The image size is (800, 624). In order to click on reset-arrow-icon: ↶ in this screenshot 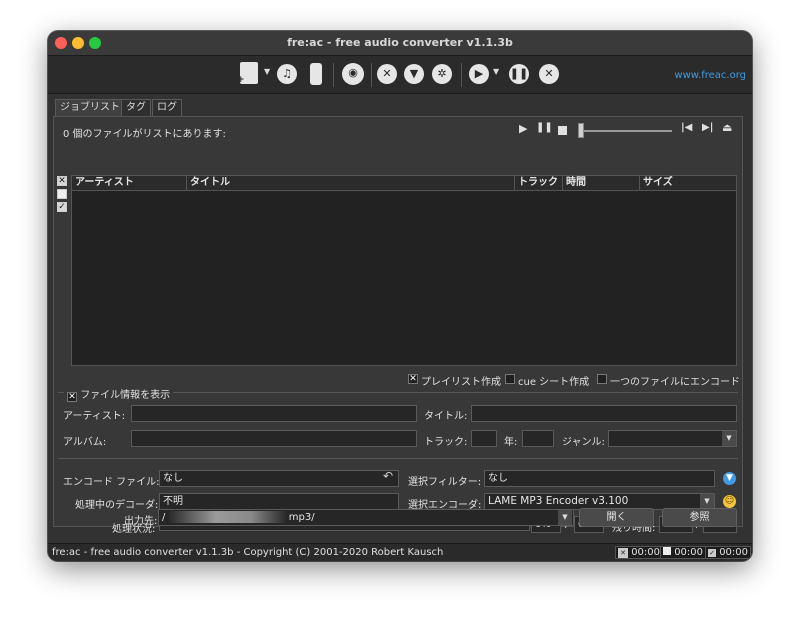, I will do `click(388, 476)`.